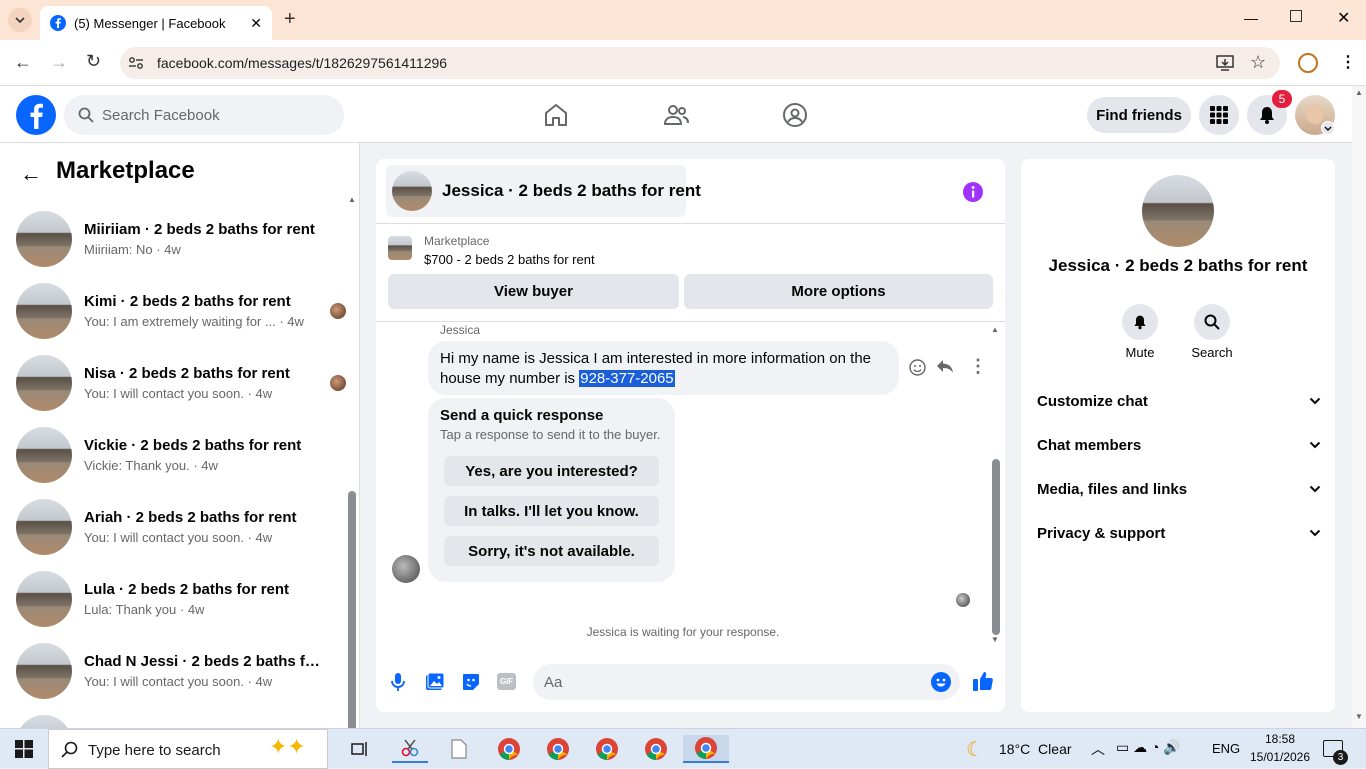 This screenshot has height=769, width=1366. Describe the element at coordinates (398, 682) in the screenshot. I see `voice-clip-icon` at that location.